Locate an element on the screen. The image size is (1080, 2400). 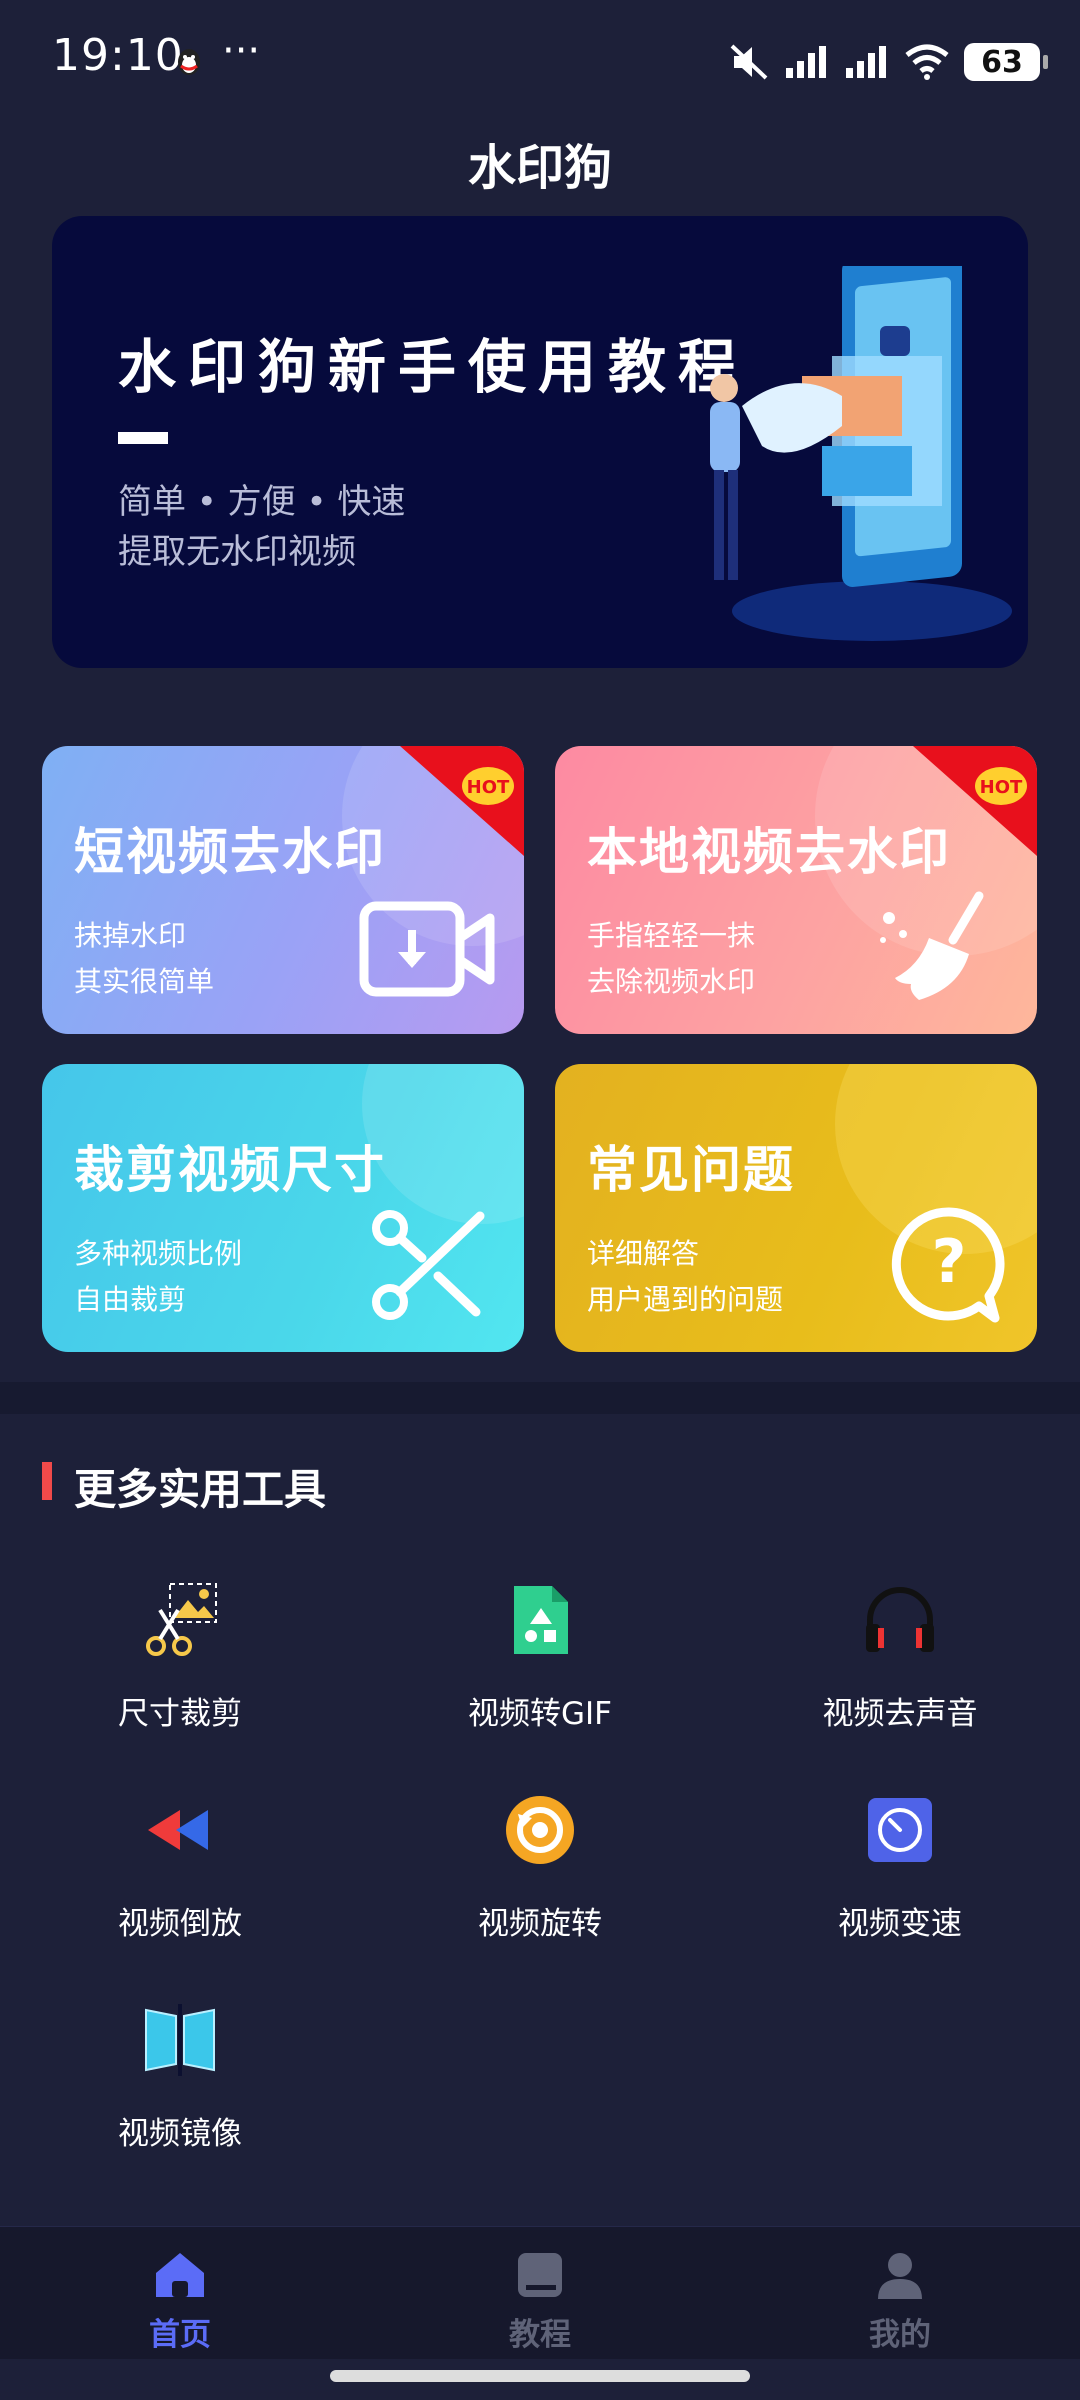
tool-label: 视频倒放 is located at coordinates (180, 1924).